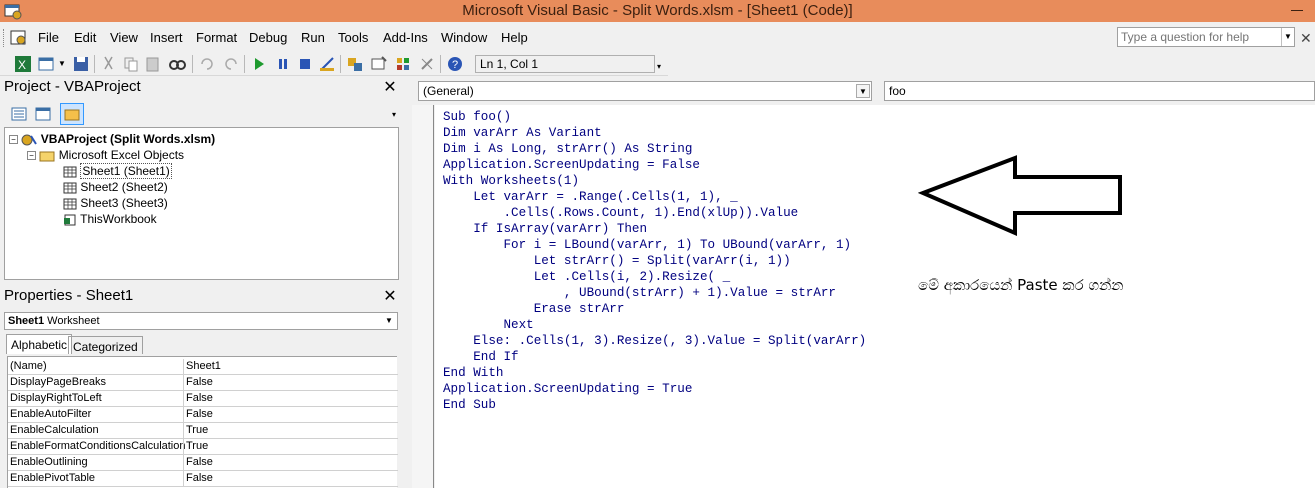 The height and width of the screenshot is (488, 1315). What do you see at coordinates (1099, 91) in the screenshot?
I see `procedure-combo: foo` at bounding box center [1099, 91].